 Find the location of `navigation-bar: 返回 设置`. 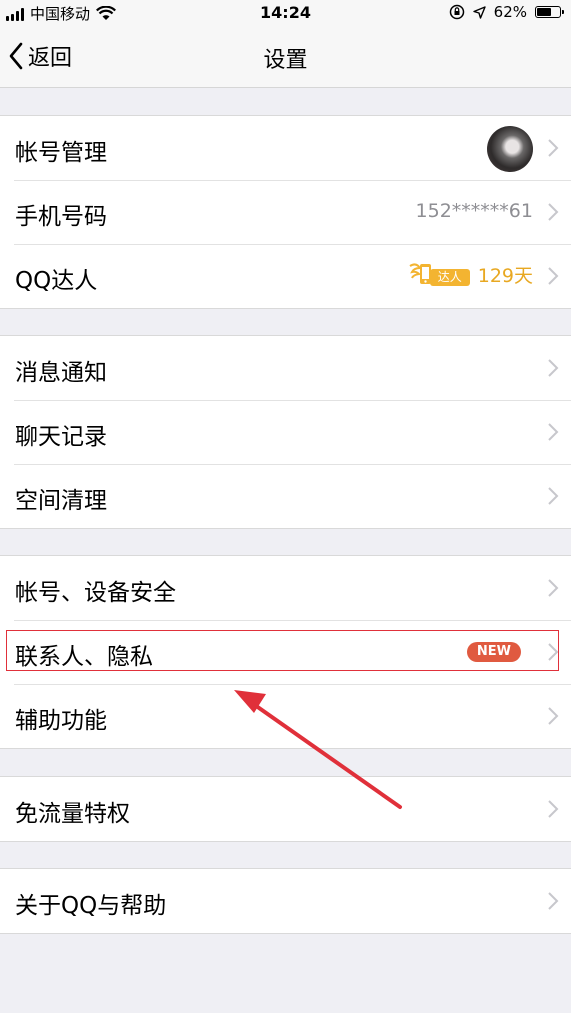

navigation-bar: 返回 设置 is located at coordinates (285, 57).